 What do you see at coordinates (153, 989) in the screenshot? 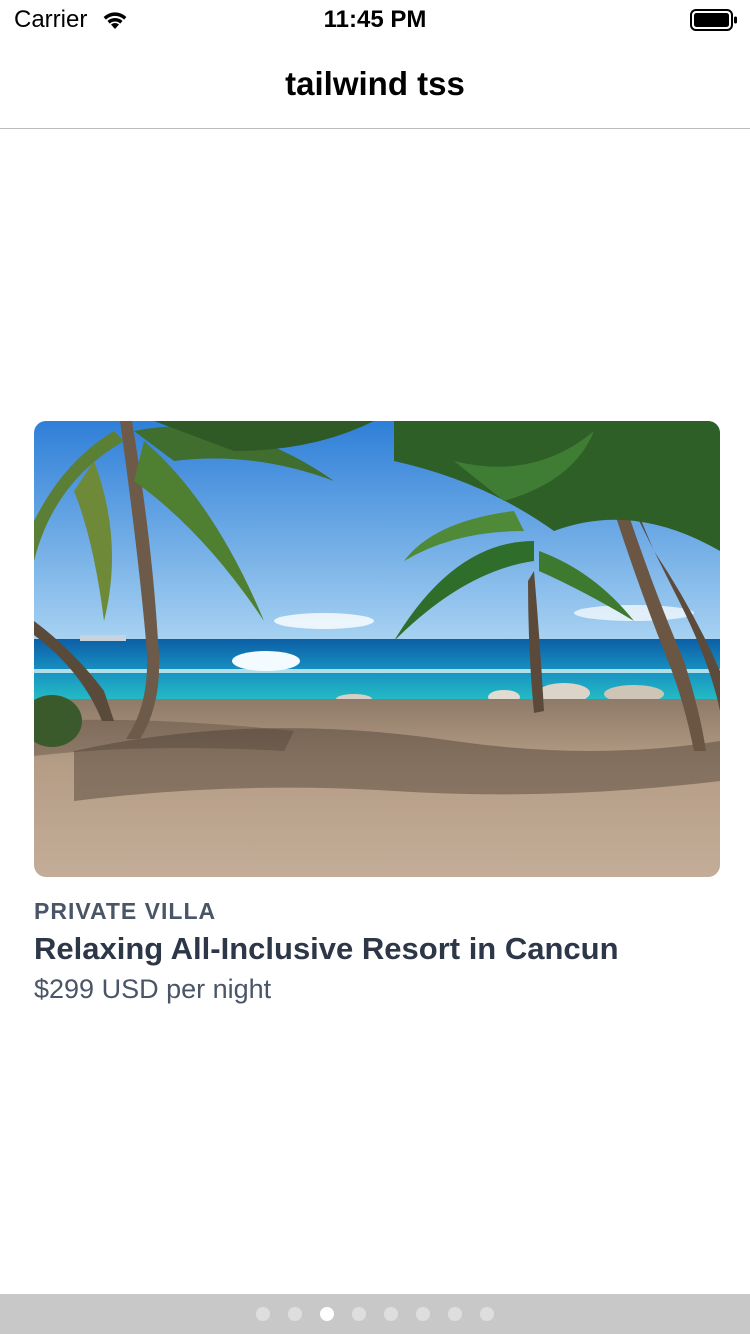
I see `listing-price: $299 USD per night` at bounding box center [153, 989].